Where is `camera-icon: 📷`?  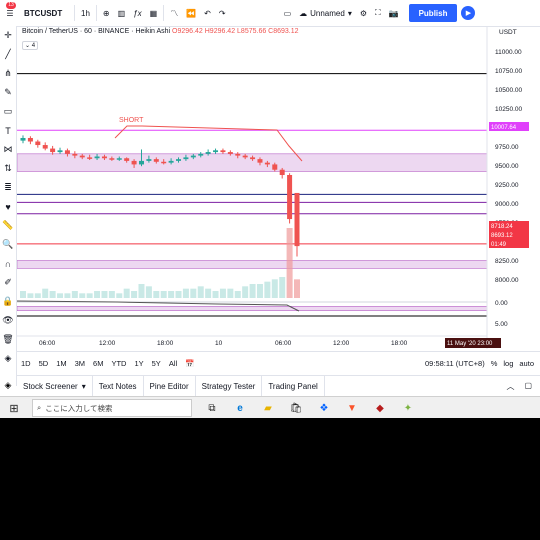 camera-icon: 📷 is located at coordinates (393, 13).